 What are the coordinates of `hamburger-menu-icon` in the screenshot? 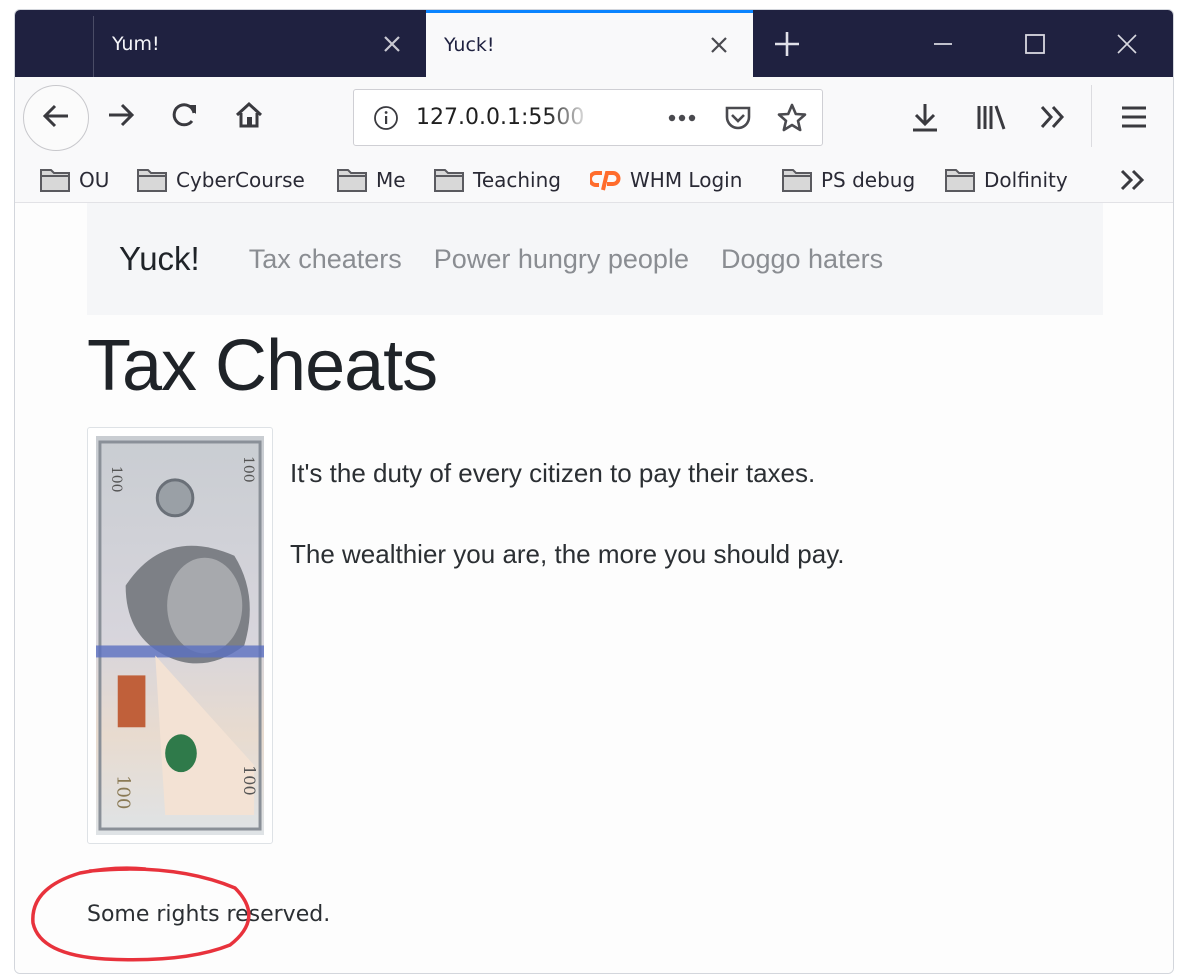 It's located at (1134, 117).